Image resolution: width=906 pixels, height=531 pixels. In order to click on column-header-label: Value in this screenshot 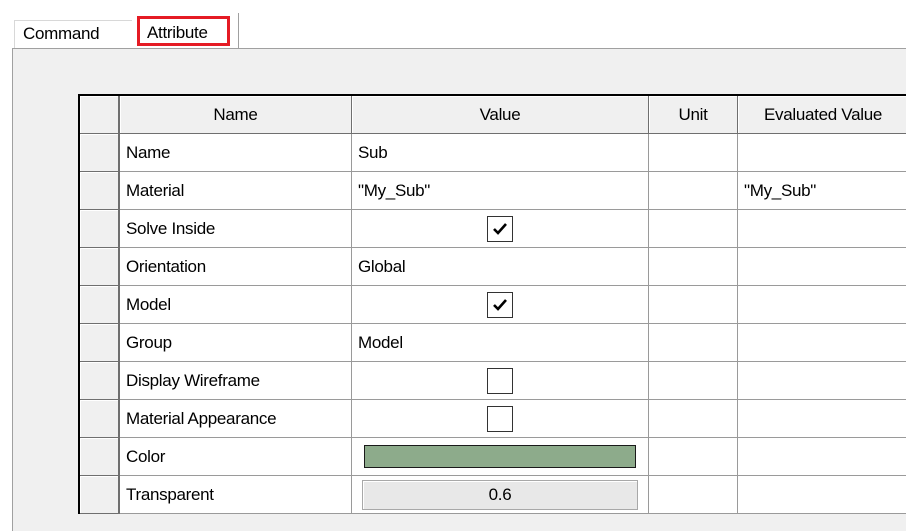, I will do `click(500, 114)`.